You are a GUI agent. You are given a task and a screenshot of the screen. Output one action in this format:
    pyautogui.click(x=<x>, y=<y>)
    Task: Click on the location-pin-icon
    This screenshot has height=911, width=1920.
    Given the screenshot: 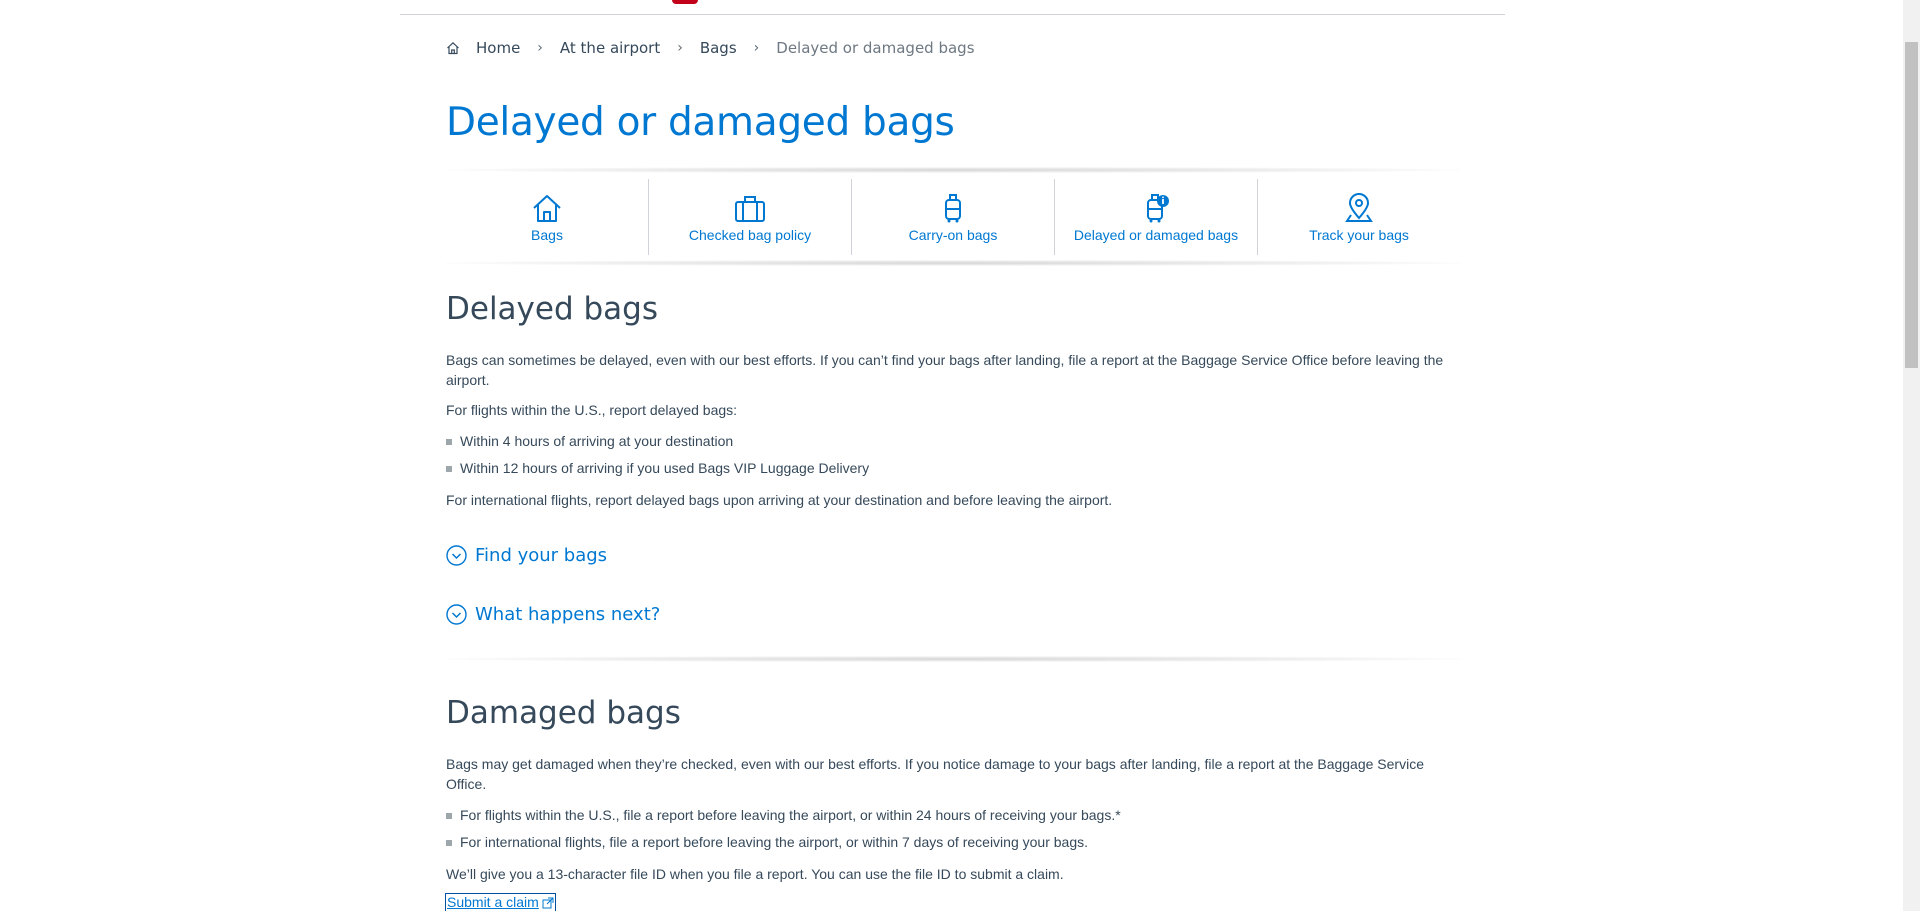 What is the action you would take?
    pyautogui.click(x=1359, y=207)
    